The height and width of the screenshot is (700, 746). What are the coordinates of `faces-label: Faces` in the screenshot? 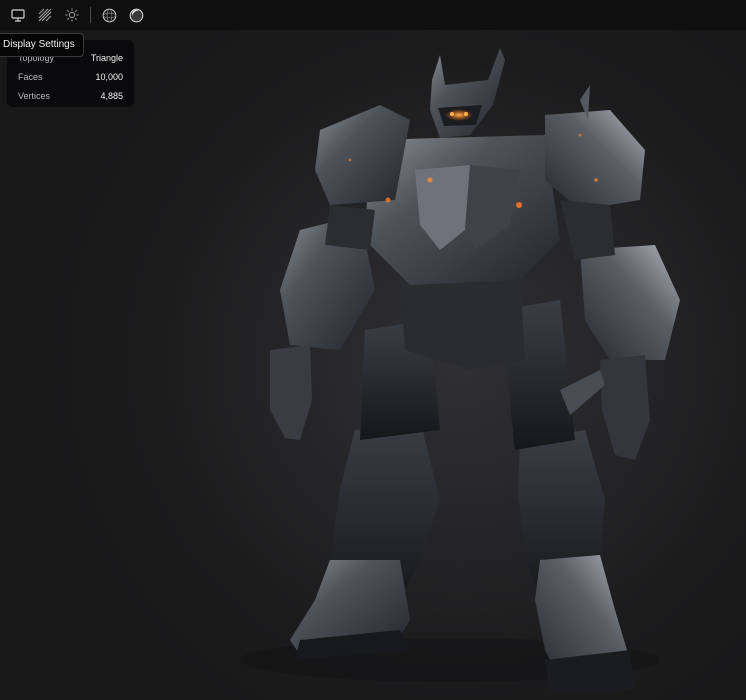 It's located at (30, 76).